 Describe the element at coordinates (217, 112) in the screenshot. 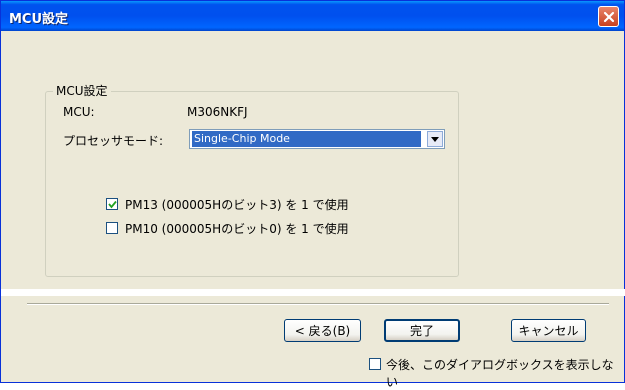

I see `mcu-value: M306NKFJ` at that location.